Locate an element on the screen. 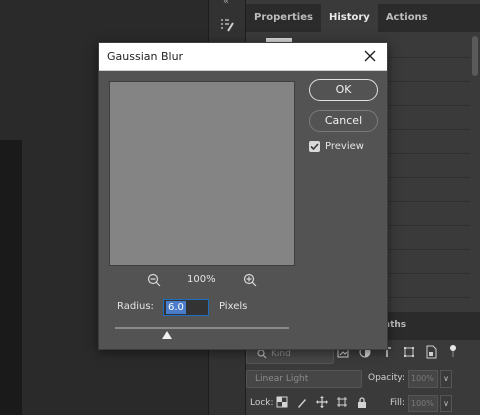 The image size is (480, 415). radius-slider-track is located at coordinates (202, 328).